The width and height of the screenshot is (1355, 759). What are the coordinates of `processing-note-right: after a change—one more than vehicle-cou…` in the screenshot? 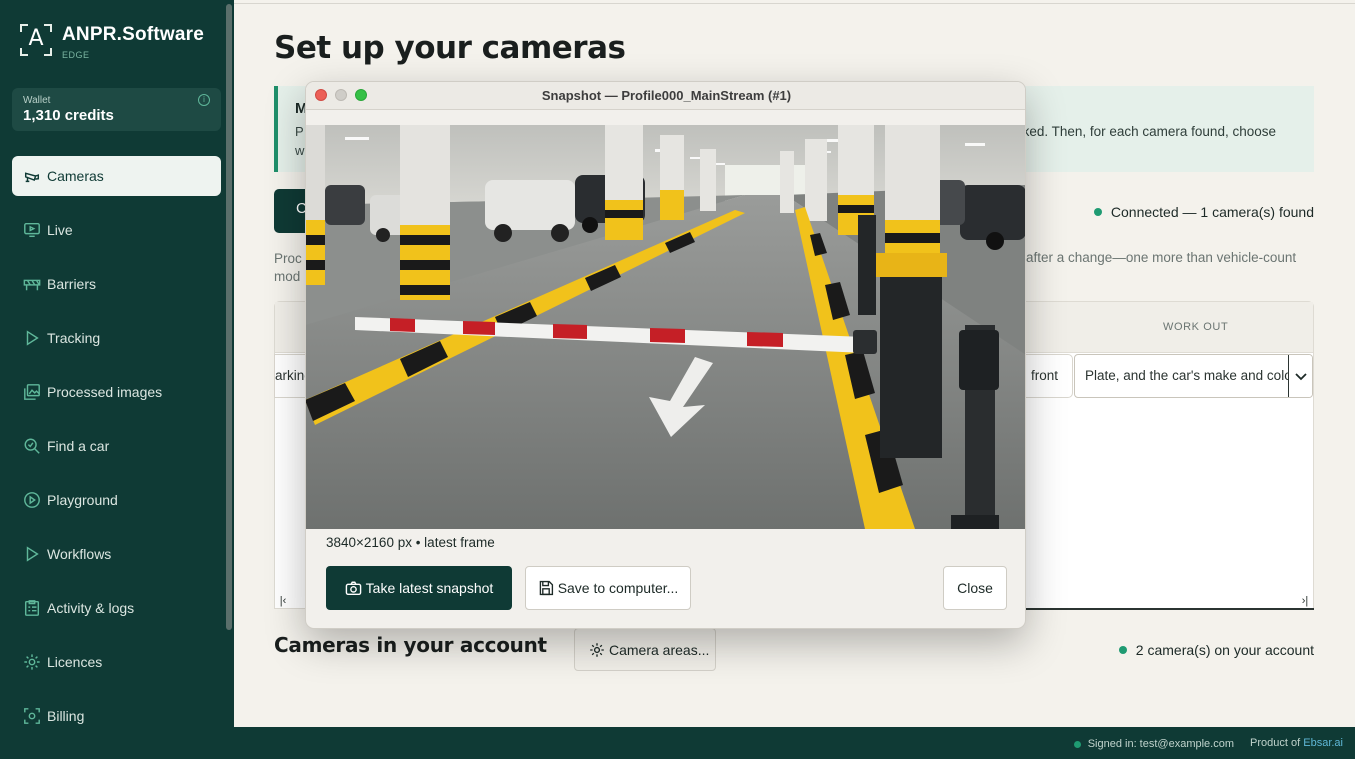 It's located at (1161, 257).